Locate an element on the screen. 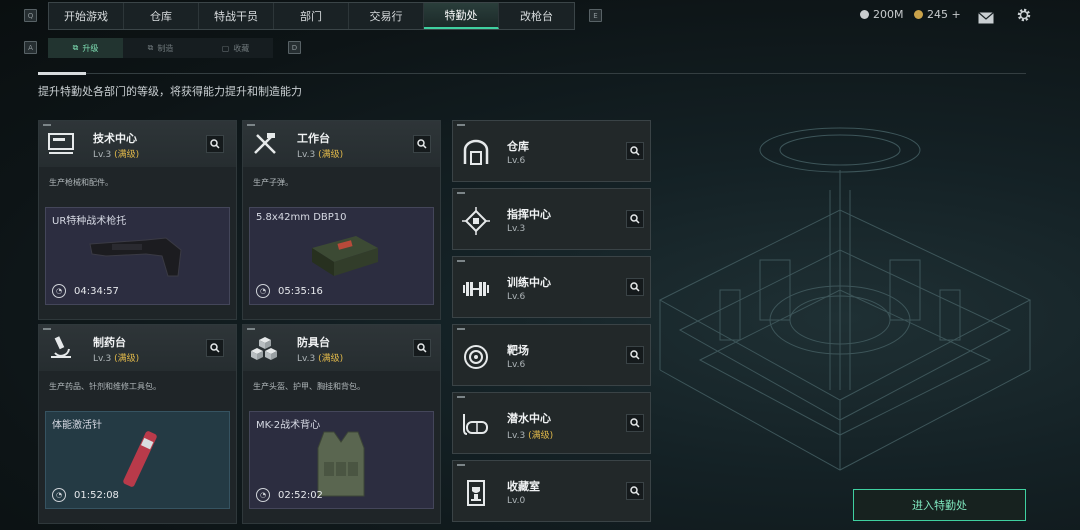 The width and height of the screenshot is (1080, 530). facility-card-shooting-range: 靶场 Lv.6 is located at coordinates (551, 355).